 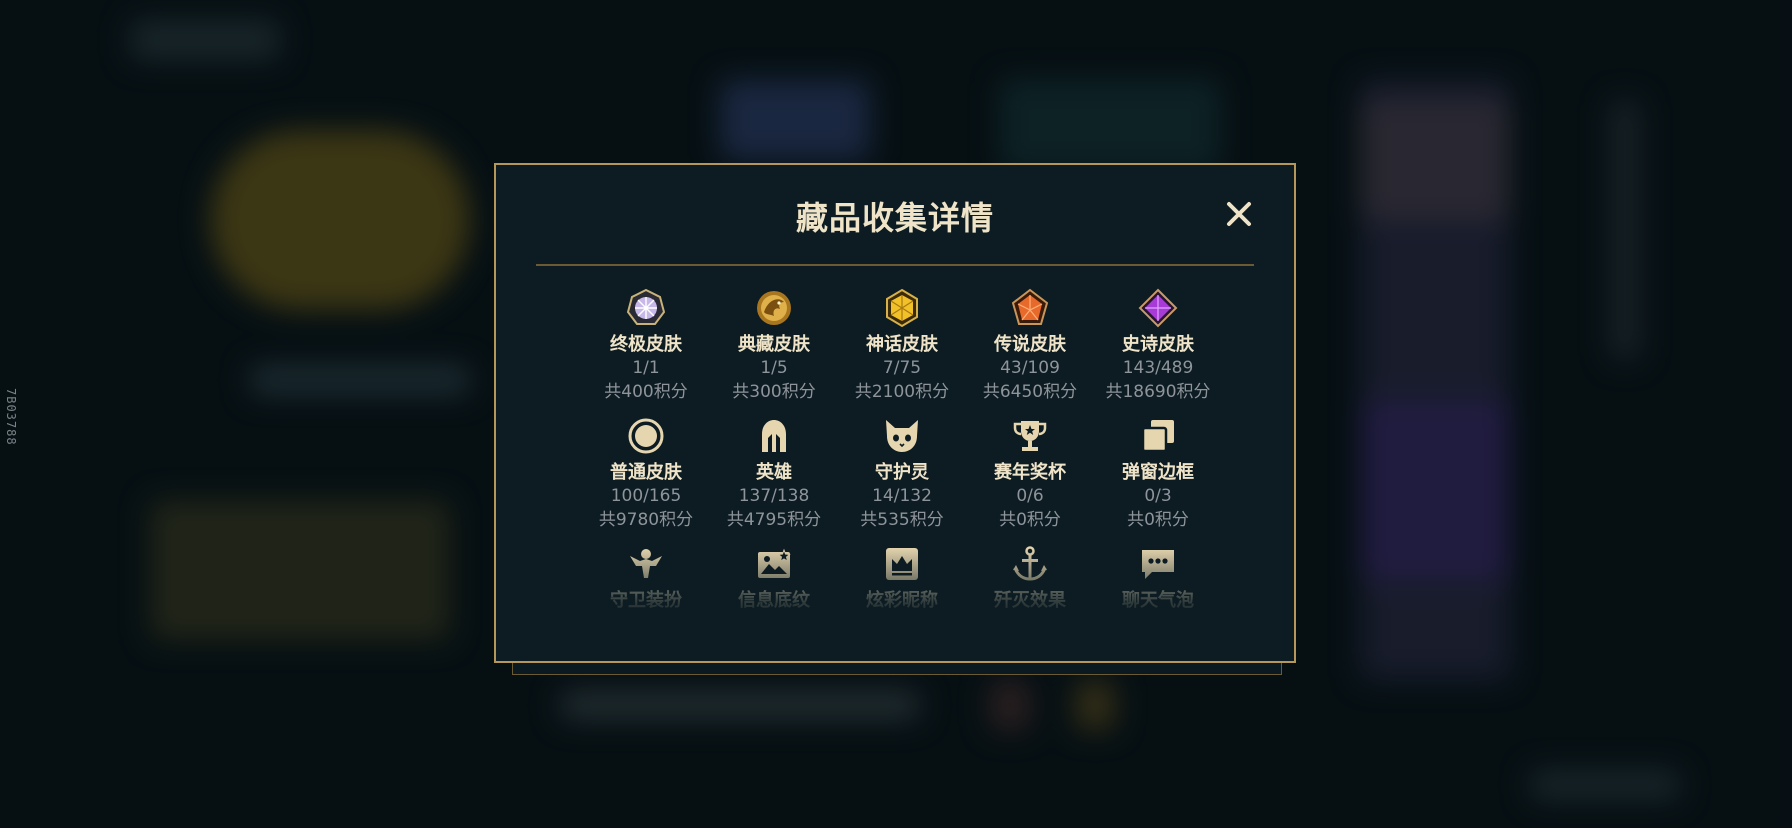 I want to click on modal-title: 藏品收集详情, so click(x=894, y=218).